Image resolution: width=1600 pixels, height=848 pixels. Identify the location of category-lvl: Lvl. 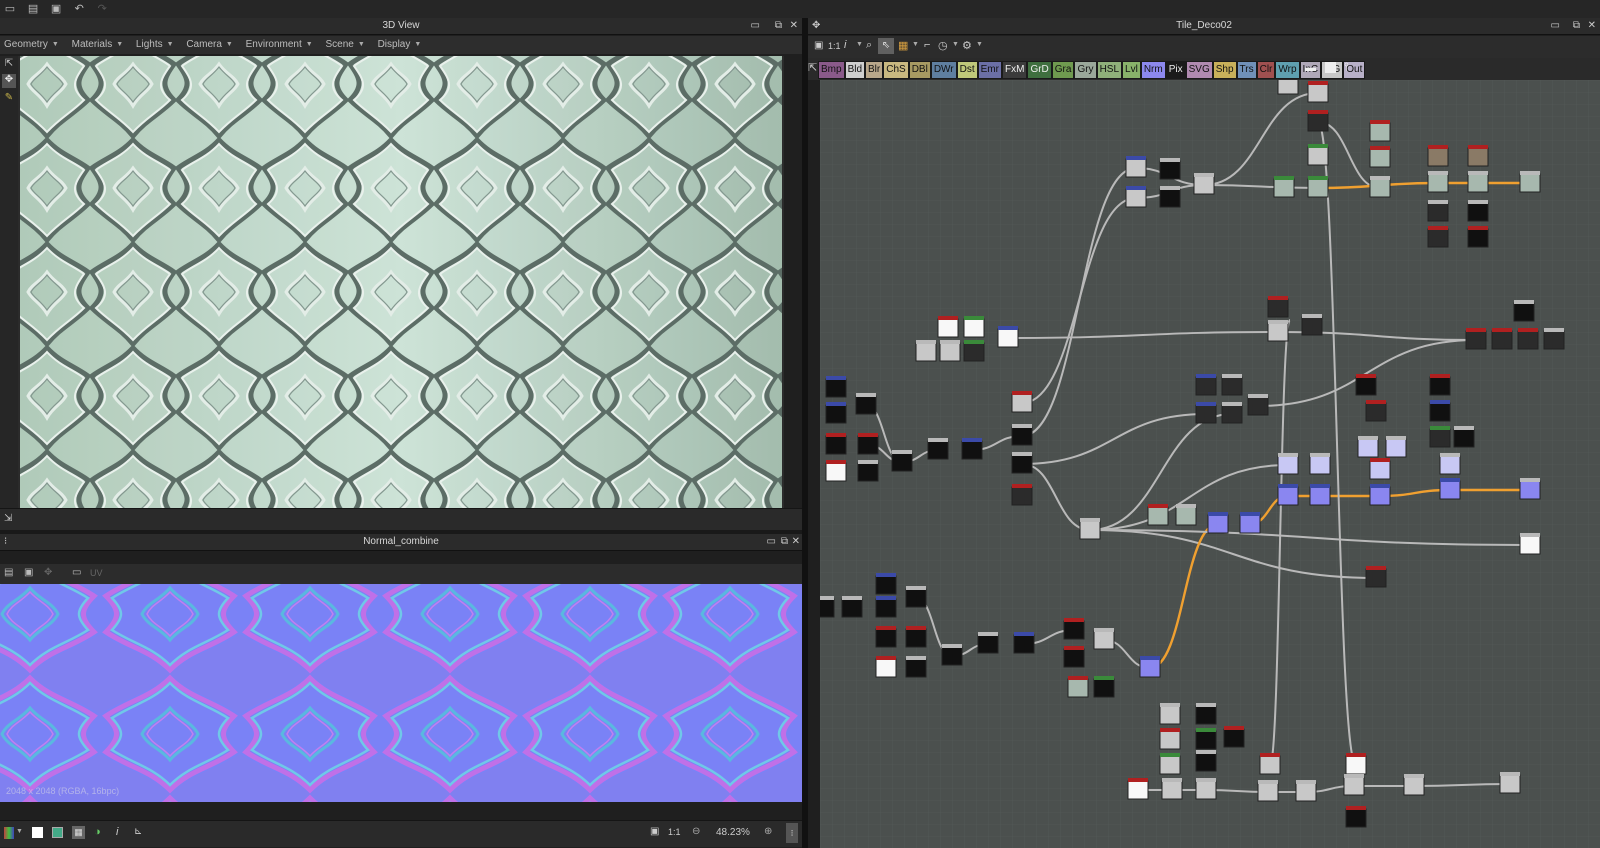
(1131, 70).